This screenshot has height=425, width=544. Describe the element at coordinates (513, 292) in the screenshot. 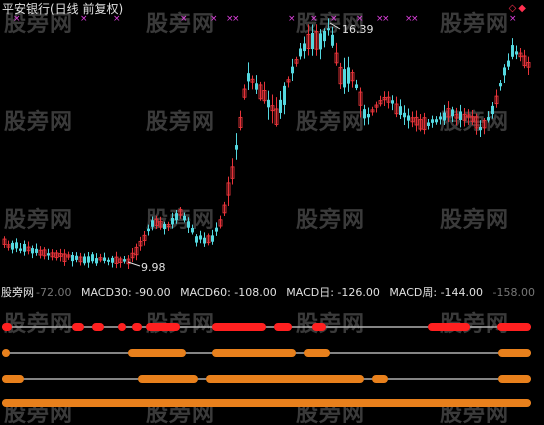

I see `macd-readout: -158.00` at that location.